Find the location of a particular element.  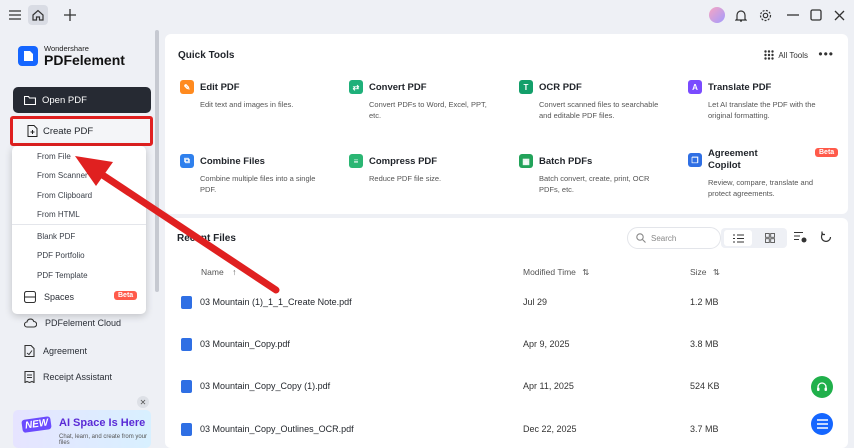

app-logo: Wondershare PDFelement is located at coordinates (71, 56).